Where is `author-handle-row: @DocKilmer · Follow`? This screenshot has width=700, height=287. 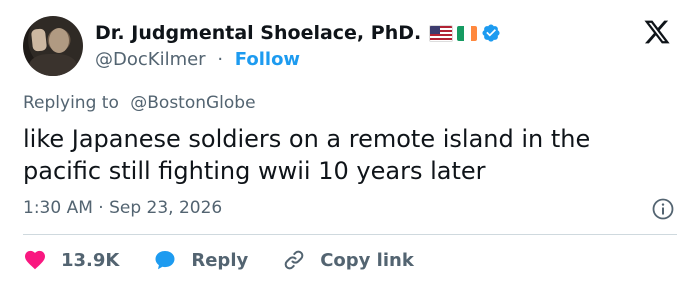
author-handle-row: @DocKilmer · Follow is located at coordinates (197, 59).